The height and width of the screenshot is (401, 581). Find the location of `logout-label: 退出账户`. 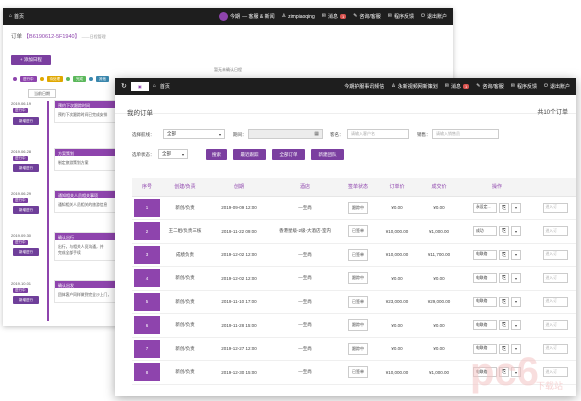

logout-label: 退出账户 is located at coordinates (436, 17).